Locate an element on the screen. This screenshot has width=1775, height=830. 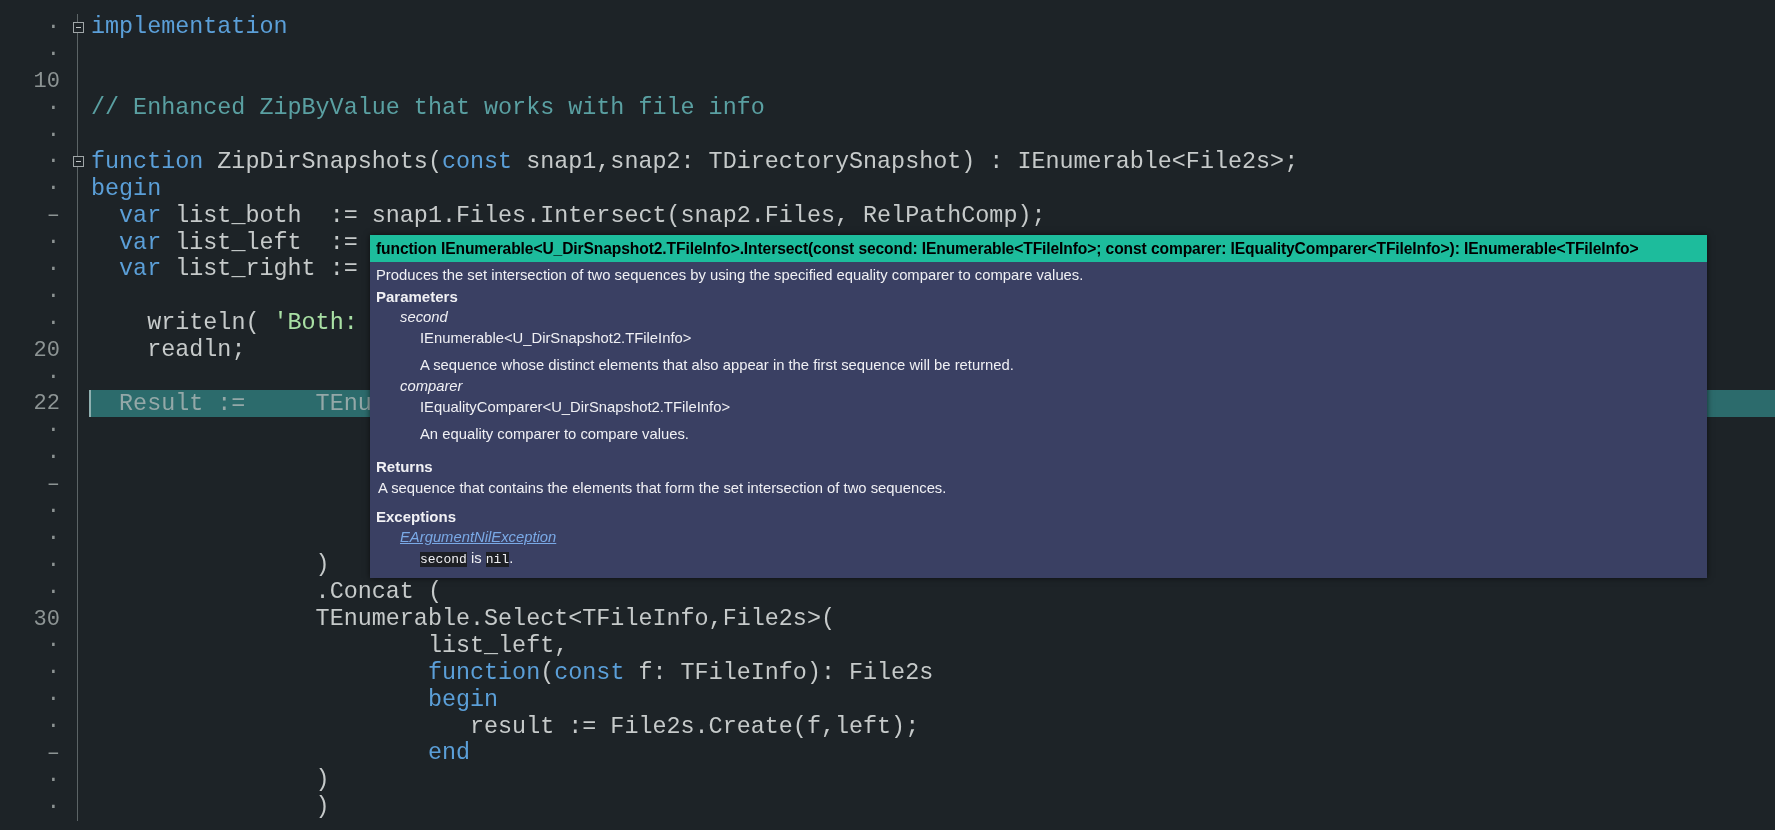
parameter-name: comparer is located at coordinates (431, 386).